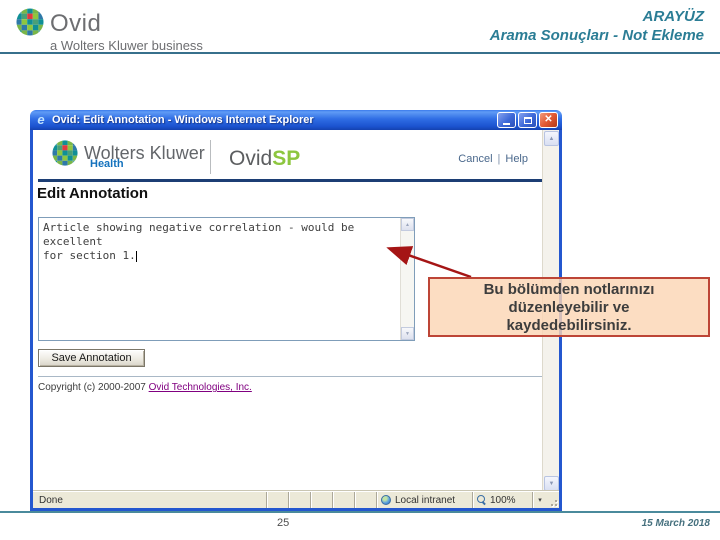 This screenshot has height=540, width=720. What do you see at coordinates (506, 120) in the screenshot?
I see `minimize-button` at bounding box center [506, 120].